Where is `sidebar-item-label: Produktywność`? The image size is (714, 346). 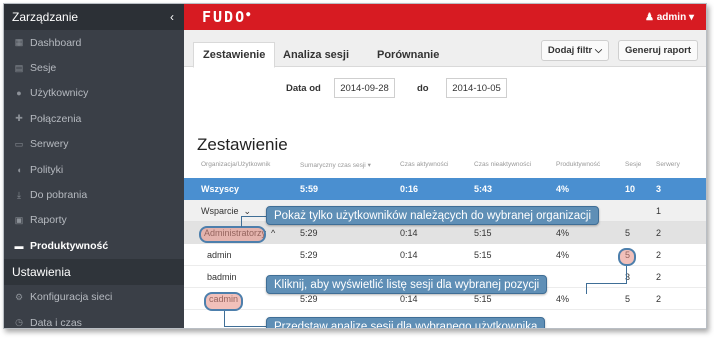
sidebar-item-label: Produktywność is located at coordinates (69, 245).